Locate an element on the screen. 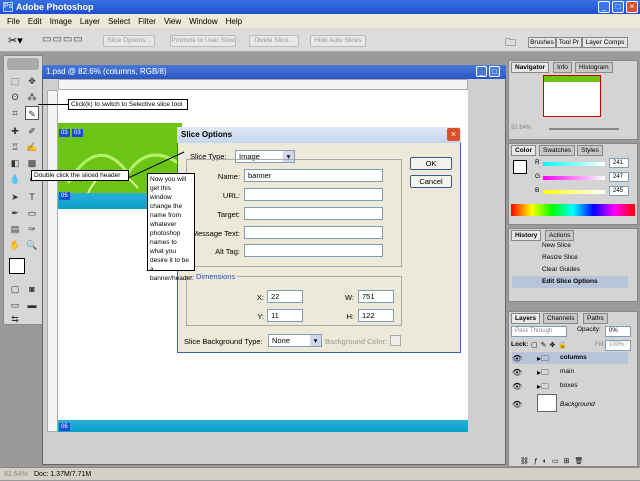 Image resolution: width=640 pixels, height=481 pixels. r-field: 241 is located at coordinates (619, 163).